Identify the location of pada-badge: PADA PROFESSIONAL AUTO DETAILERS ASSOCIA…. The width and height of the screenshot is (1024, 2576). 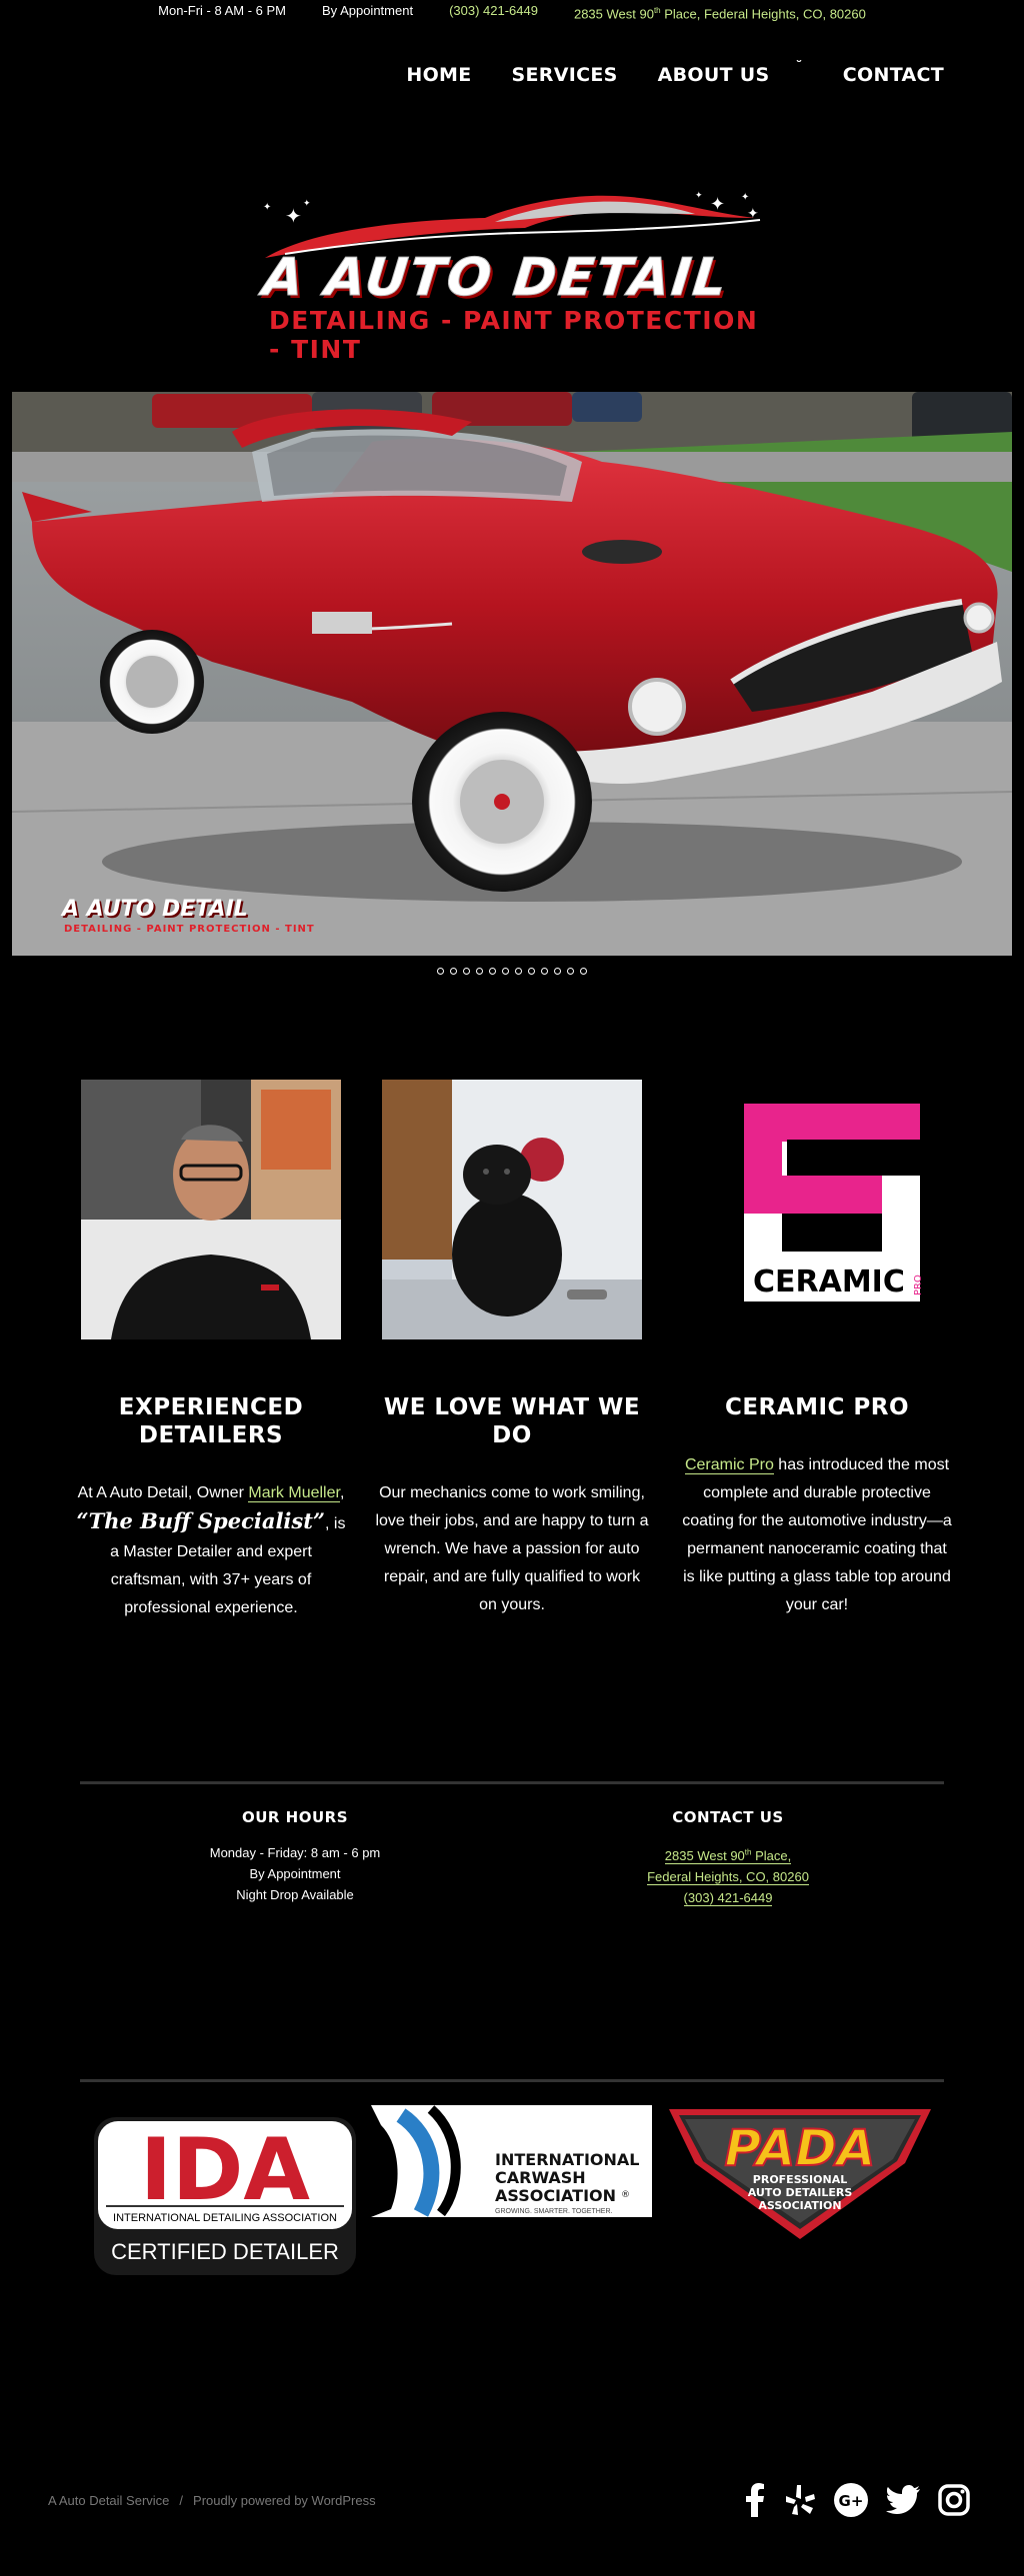
(800, 2173).